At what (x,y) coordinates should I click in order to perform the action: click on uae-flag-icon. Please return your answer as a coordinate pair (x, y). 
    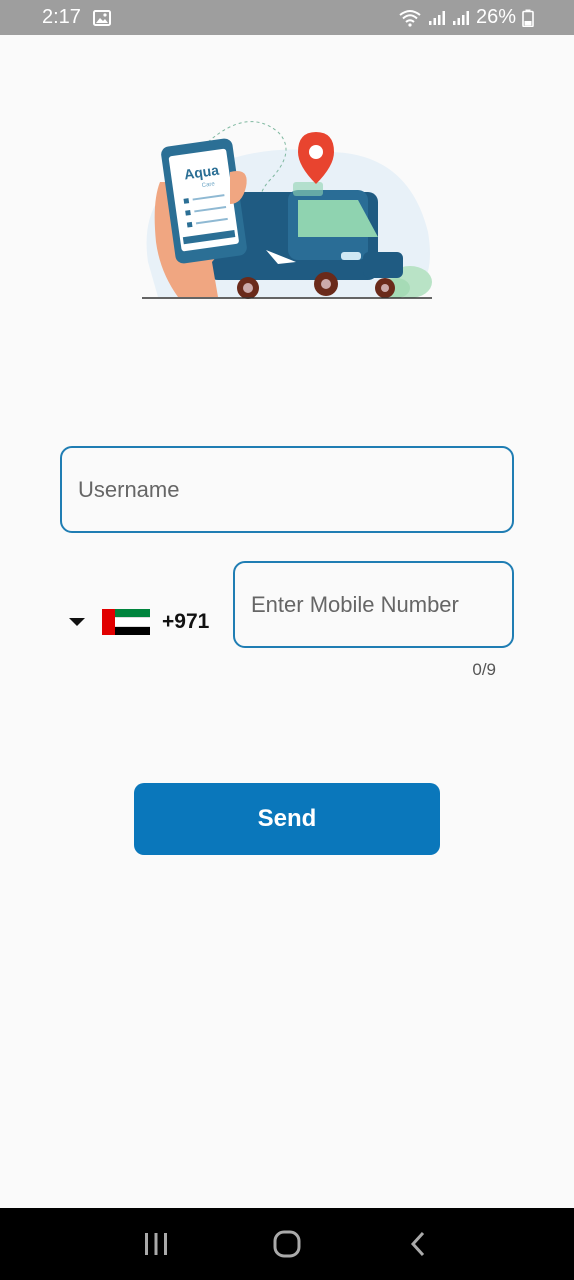
    Looking at the image, I should click on (126, 622).